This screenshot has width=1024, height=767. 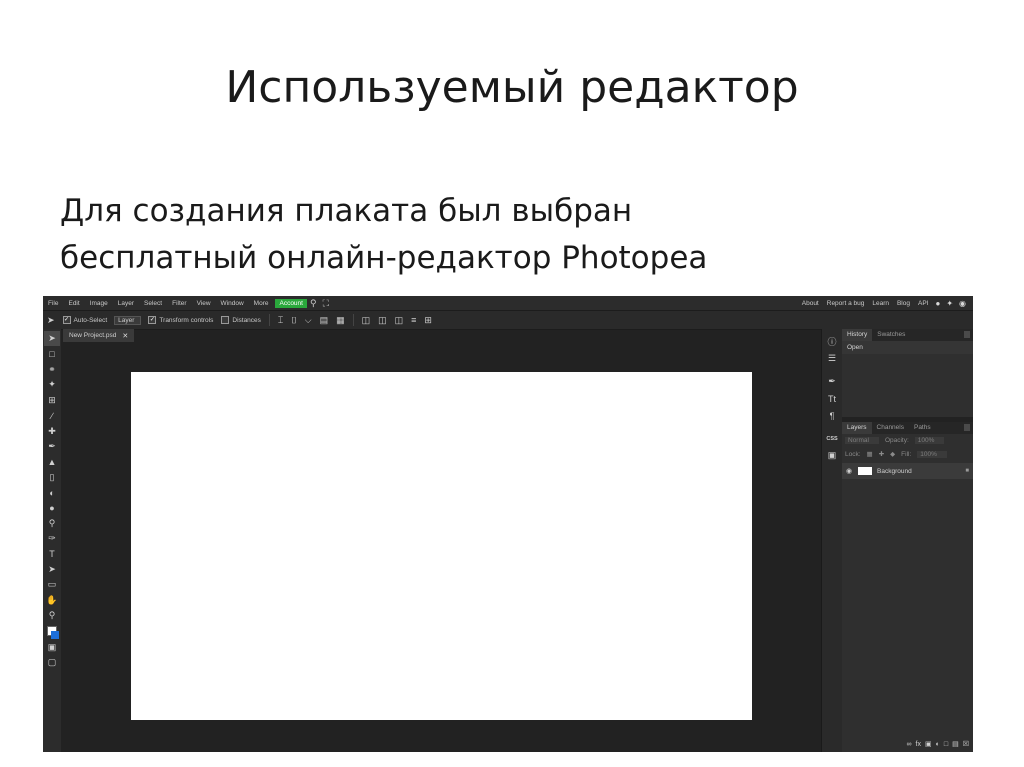 I want to click on menu-image: Image, so click(x=99, y=303).